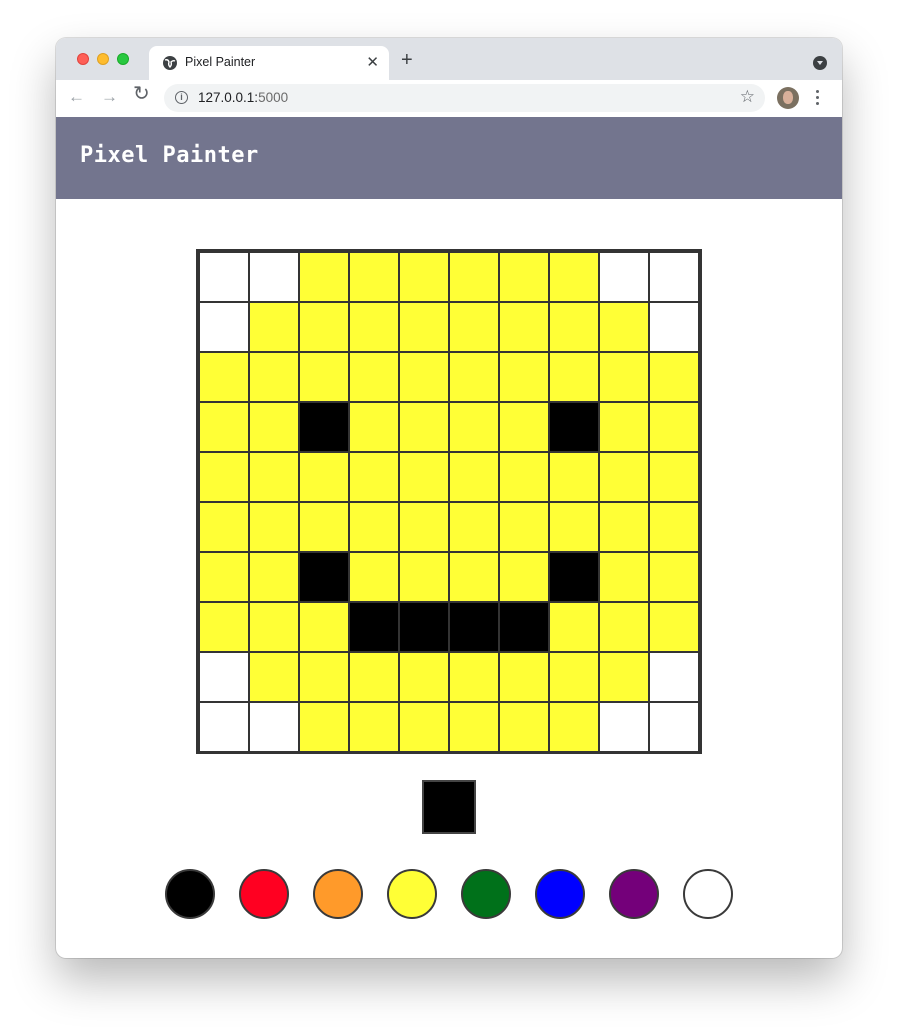 The width and height of the screenshot is (898, 1033). What do you see at coordinates (560, 894) in the screenshot?
I see `color-swatch-blue` at bounding box center [560, 894].